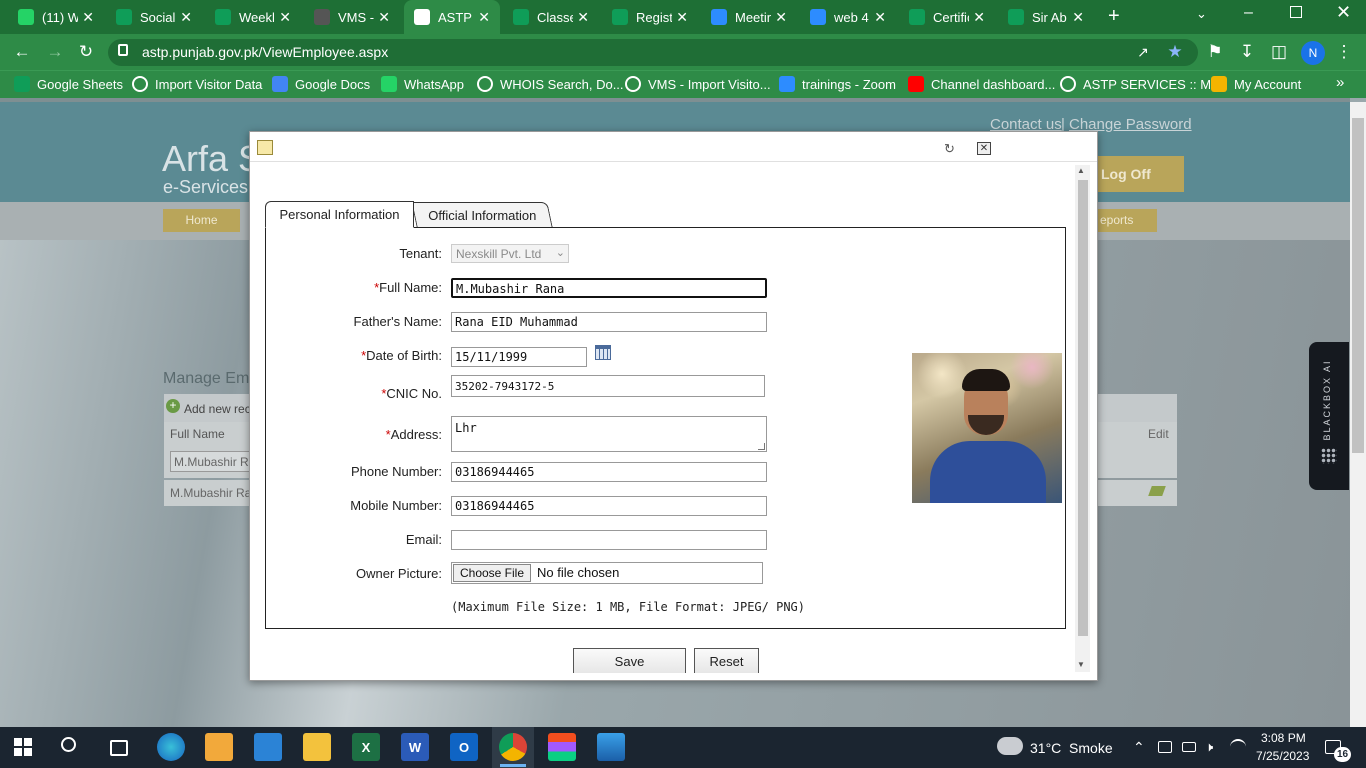 The height and width of the screenshot is (768, 1366). I want to click on dob-input: 15/11/1999, so click(519, 357).